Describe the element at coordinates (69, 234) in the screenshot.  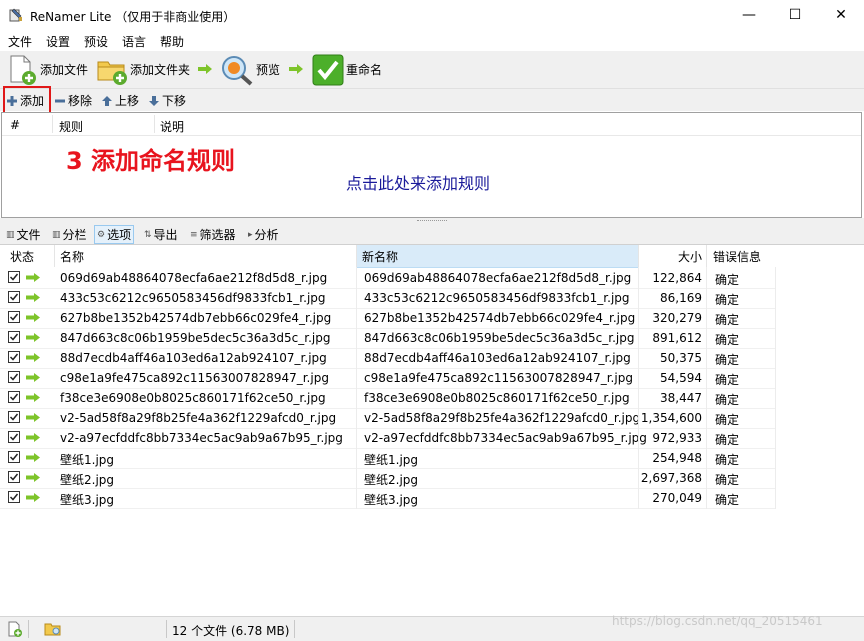
I see `tab-columns: ▥ 分栏` at that location.